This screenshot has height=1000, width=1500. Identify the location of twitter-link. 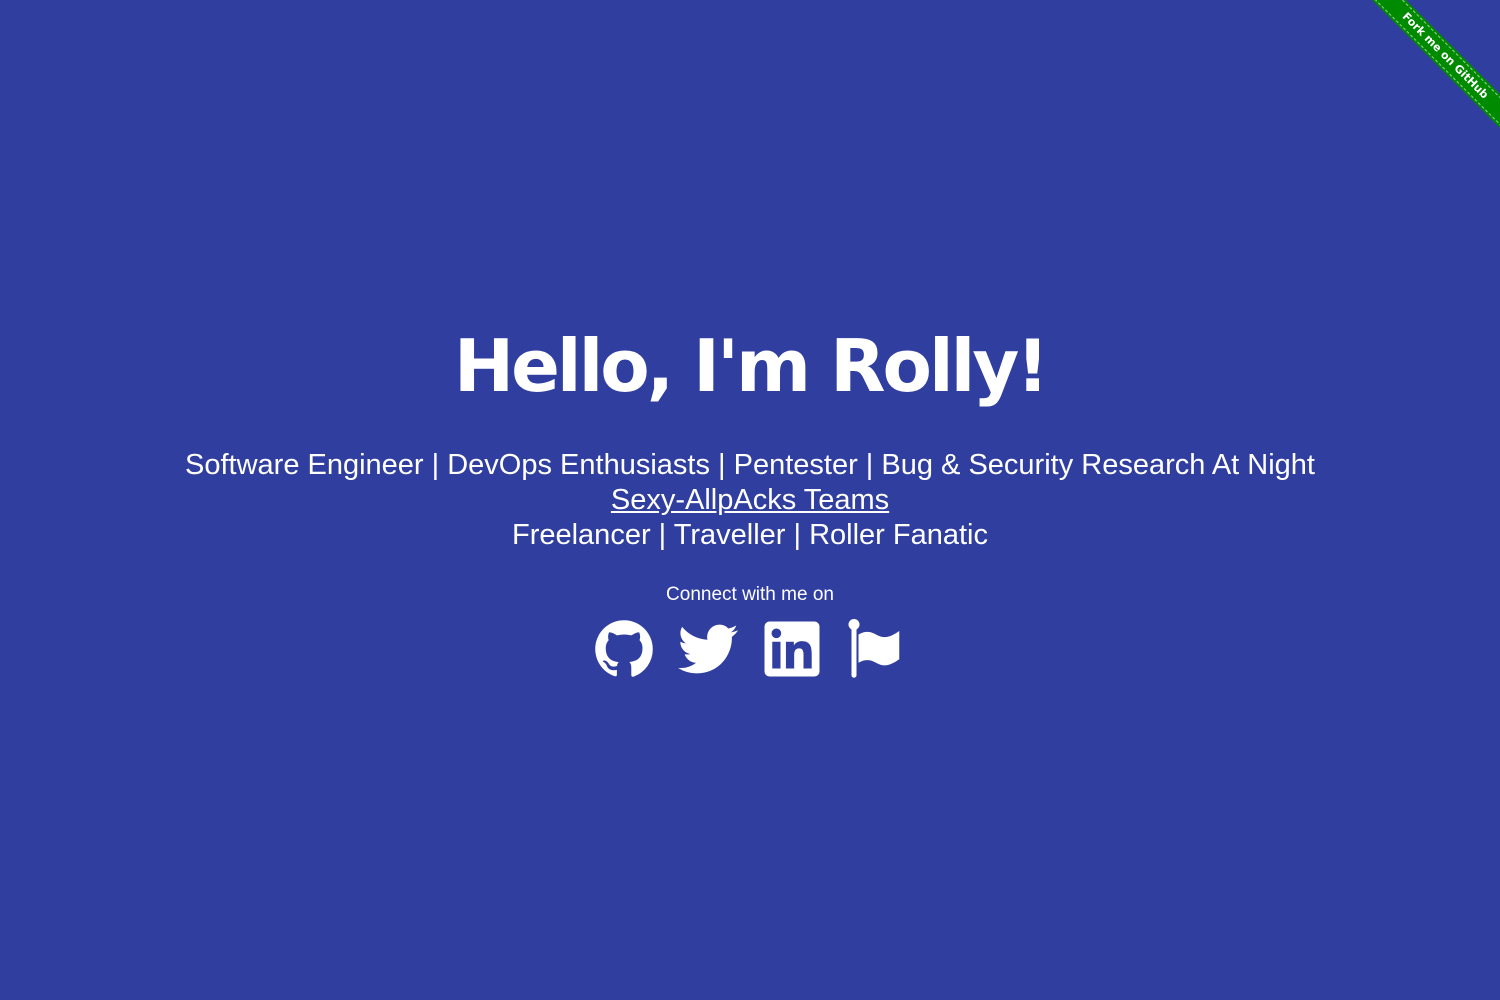
(708, 649).